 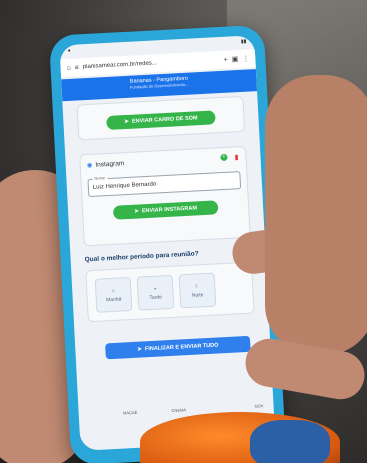 What do you see at coordinates (245, 58) in the screenshot?
I see `menu-icon: ⋮` at bounding box center [245, 58].